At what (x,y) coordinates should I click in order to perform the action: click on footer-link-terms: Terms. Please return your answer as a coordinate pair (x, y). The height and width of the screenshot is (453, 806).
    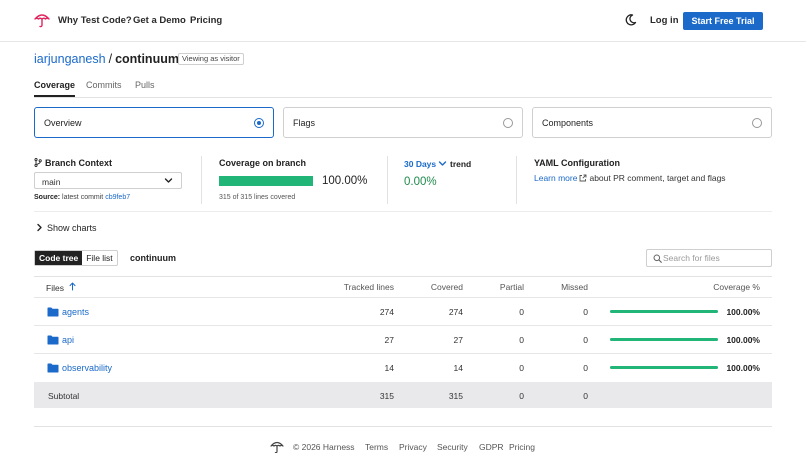
    Looking at the image, I should click on (376, 447).